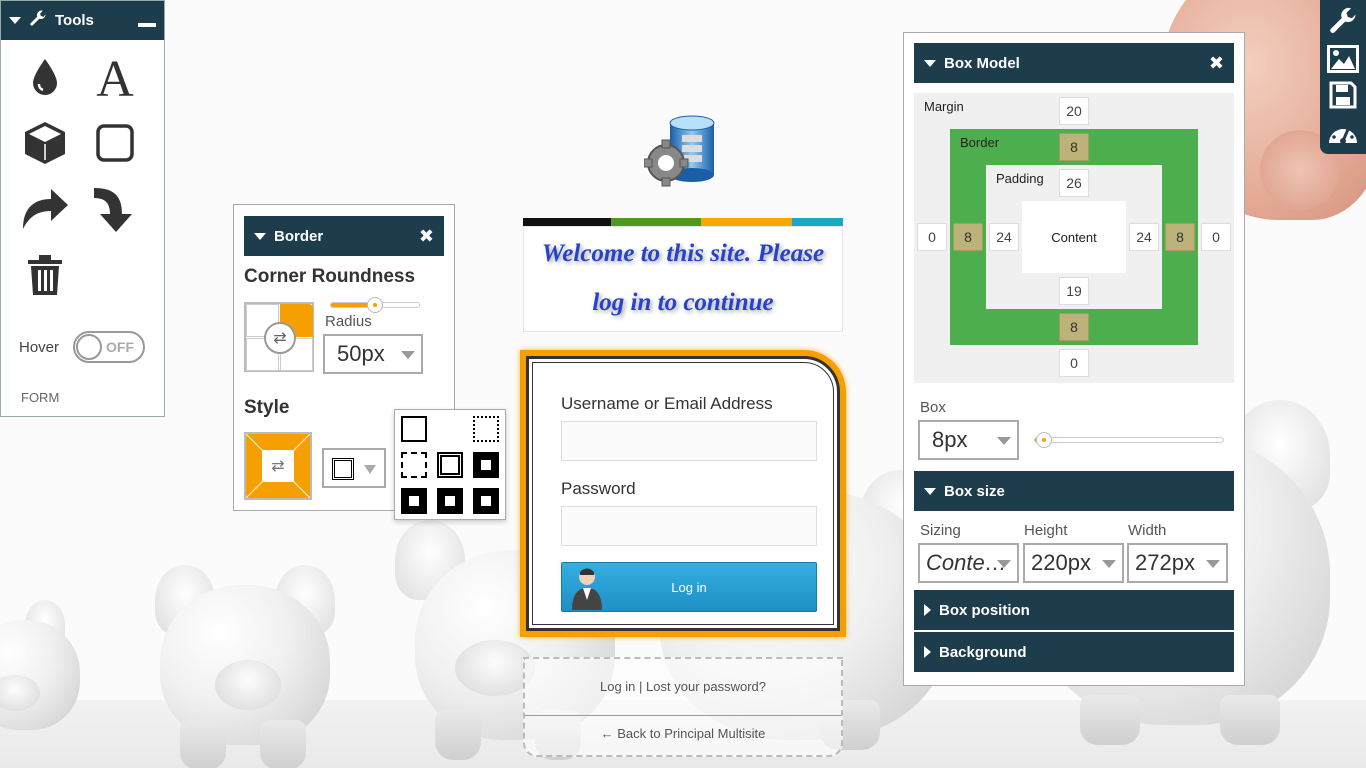  I want to click on radius-slider-thumb, so click(375, 305).